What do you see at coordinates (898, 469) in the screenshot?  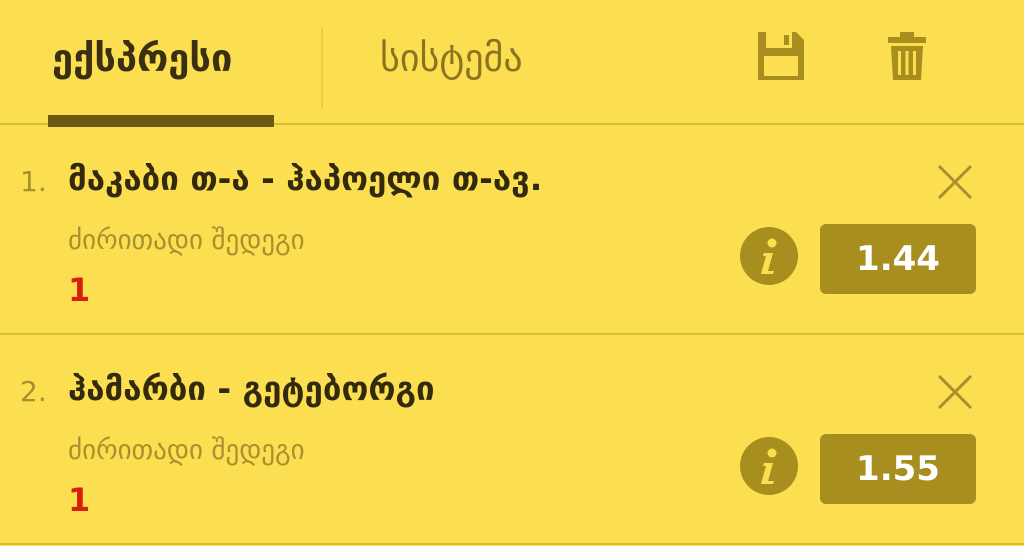 I see `odds-button: 1.55` at bounding box center [898, 469].